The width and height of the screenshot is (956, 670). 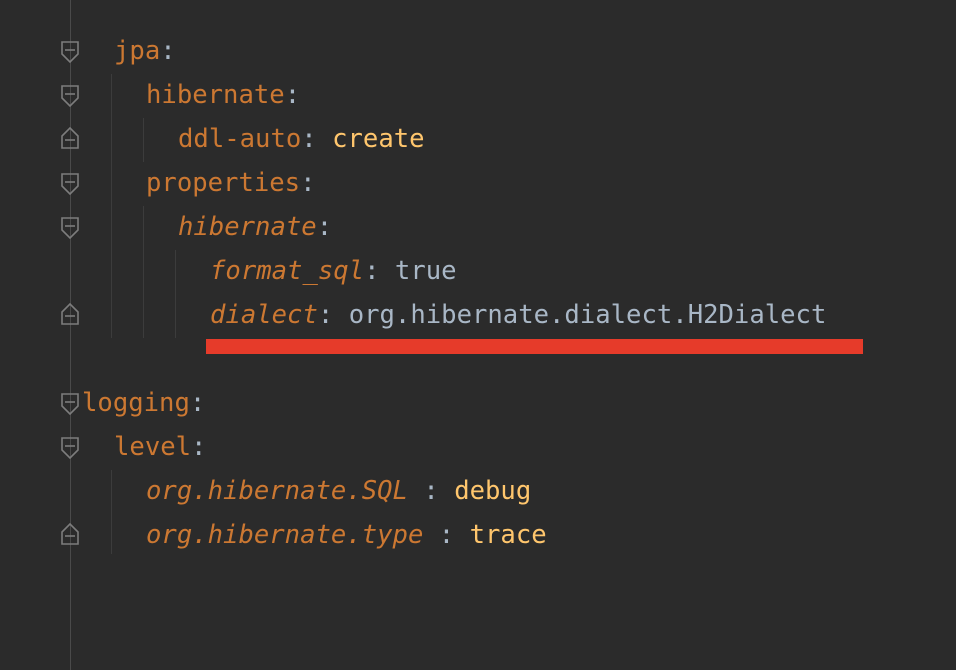 I want to click on highlight-underline, so click(x=534, y=346).